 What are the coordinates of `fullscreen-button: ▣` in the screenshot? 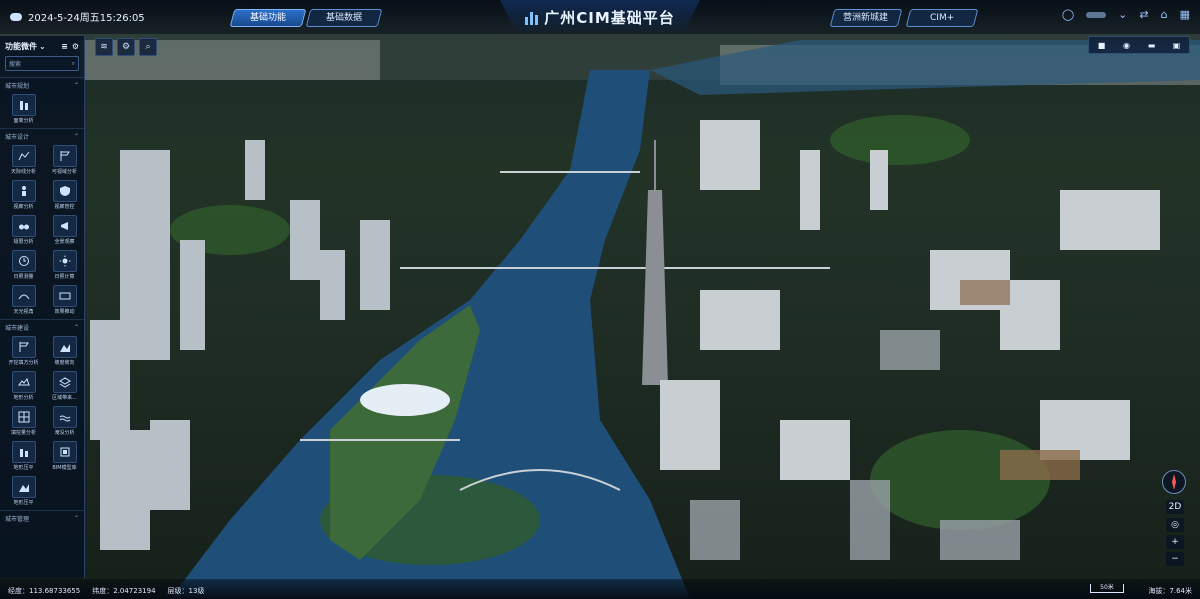 It's located at (1176, 45).